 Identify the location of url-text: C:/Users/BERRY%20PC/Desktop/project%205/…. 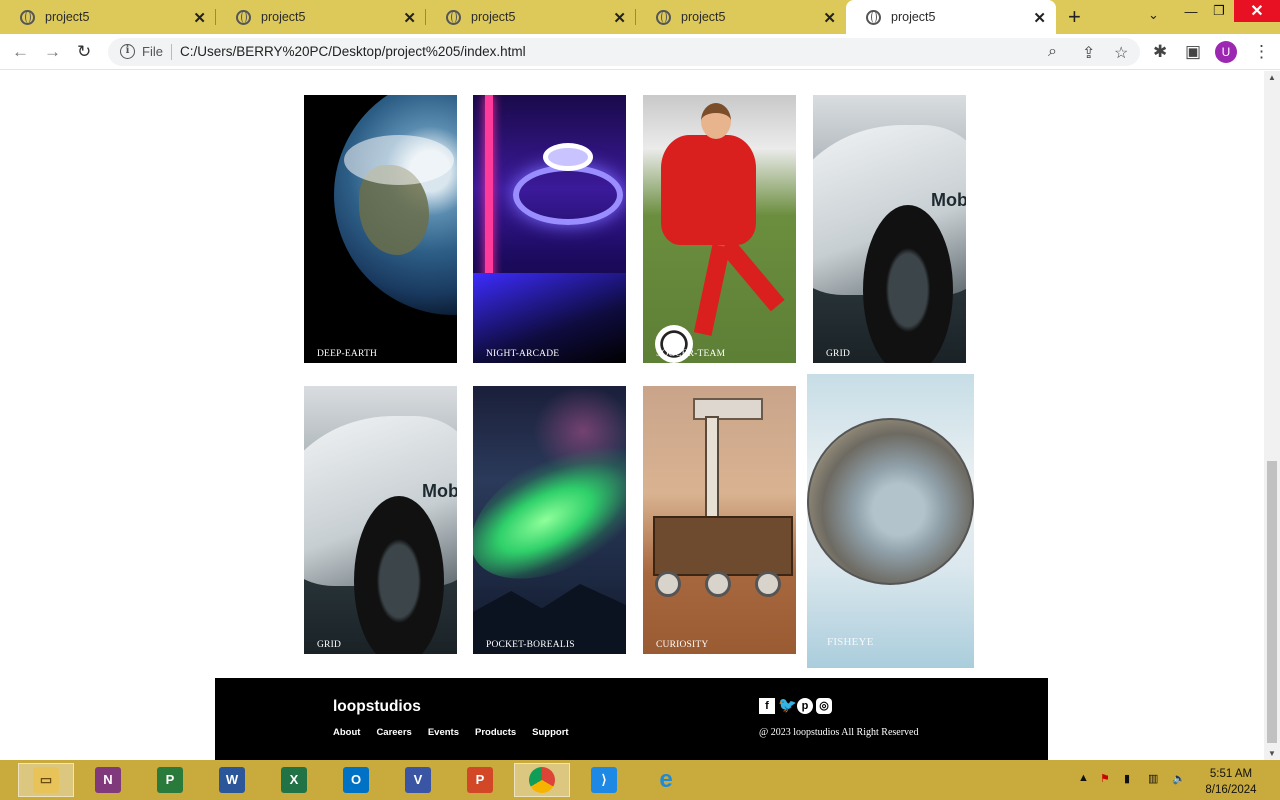
(353, 51).